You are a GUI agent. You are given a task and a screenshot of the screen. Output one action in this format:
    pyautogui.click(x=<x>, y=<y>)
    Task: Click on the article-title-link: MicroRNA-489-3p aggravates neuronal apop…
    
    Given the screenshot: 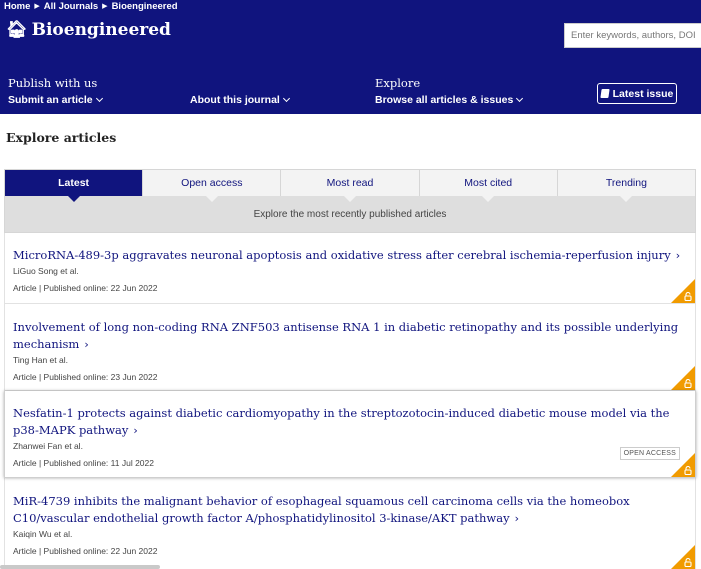 What is the action you would take?
    pyautogui.click(x=350, y=255)
    